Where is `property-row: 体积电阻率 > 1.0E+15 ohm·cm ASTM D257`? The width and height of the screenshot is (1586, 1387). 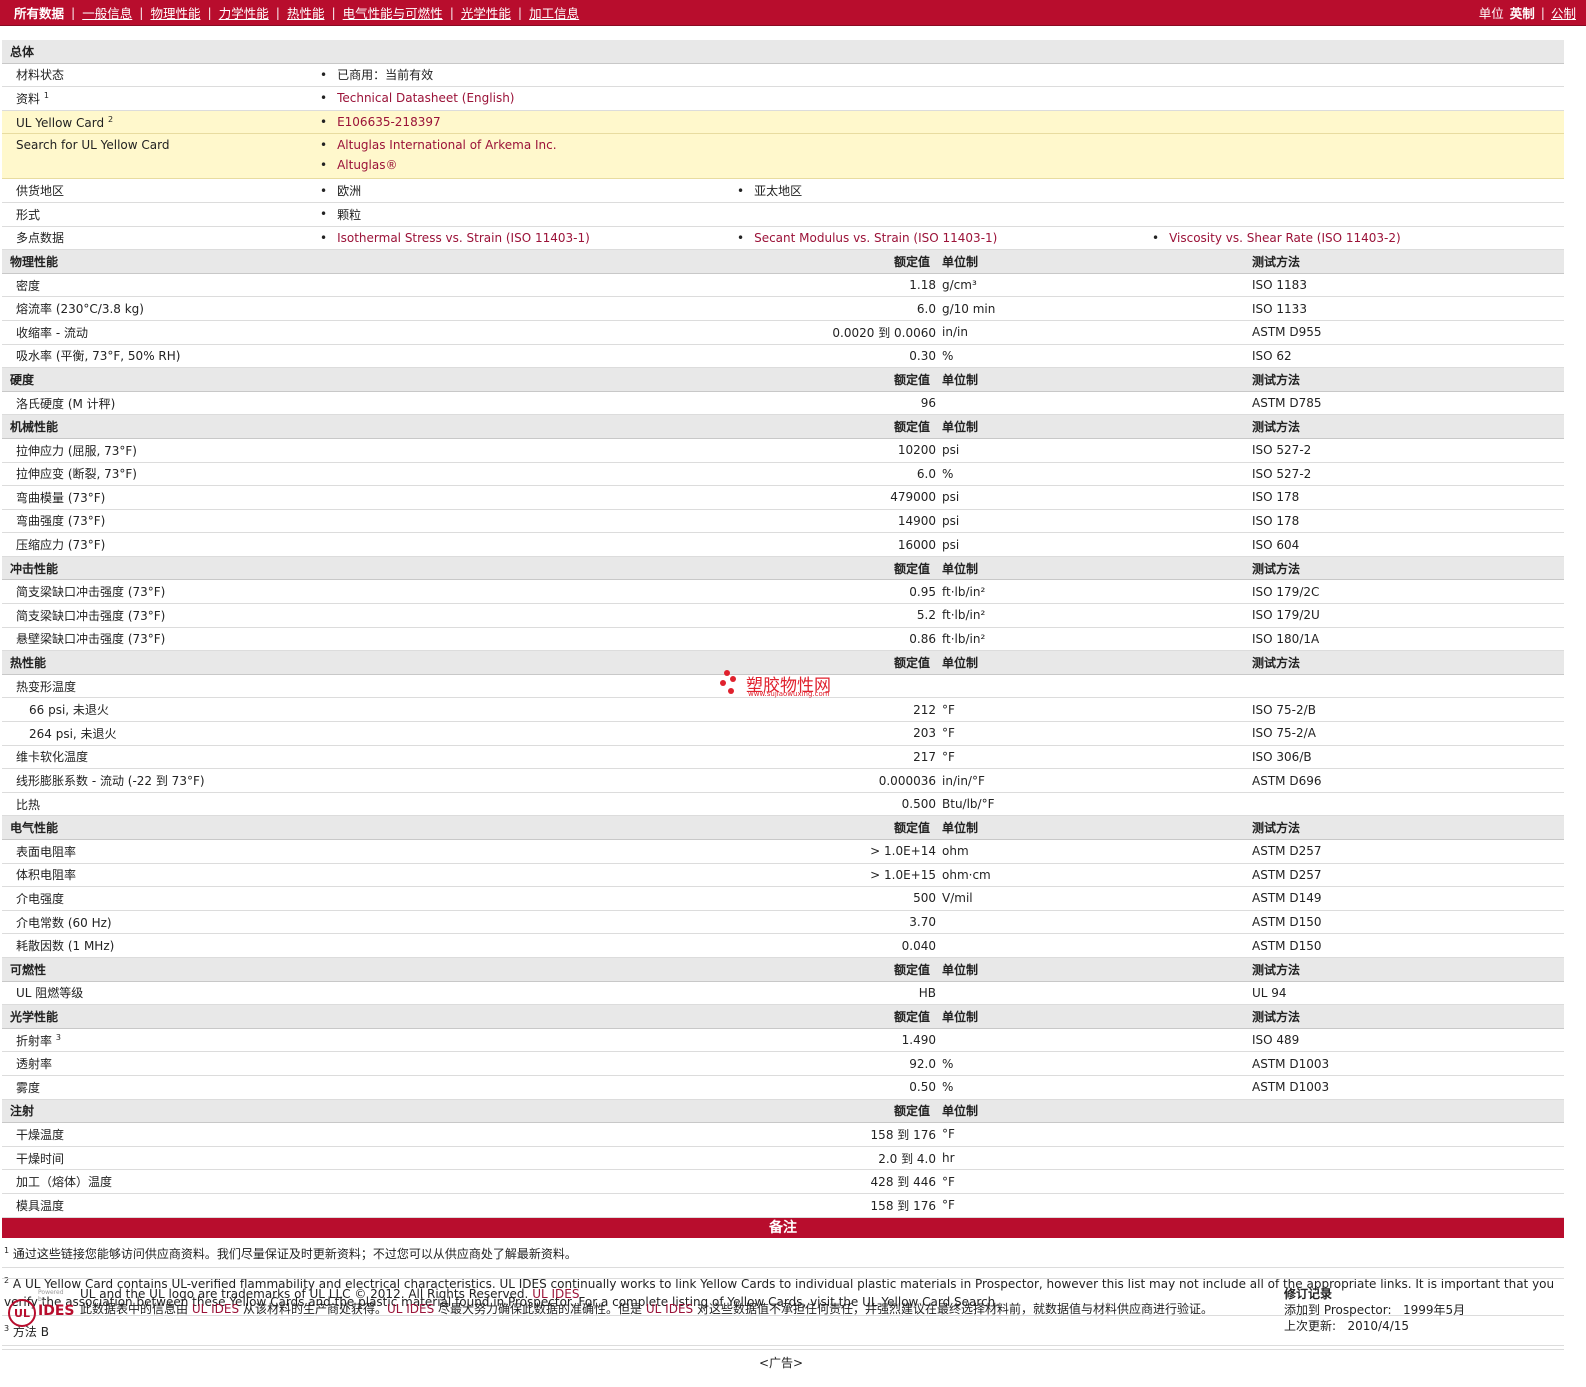
property-row: 体积电阻率 > 1.0E+15 ohm·cm ASTM D257 is located at coordinates (783, 876).